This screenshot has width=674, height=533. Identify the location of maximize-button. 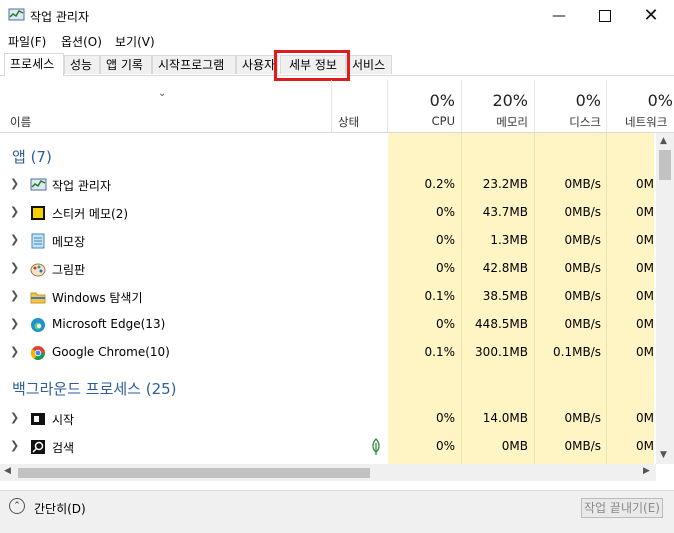
(605, 15).